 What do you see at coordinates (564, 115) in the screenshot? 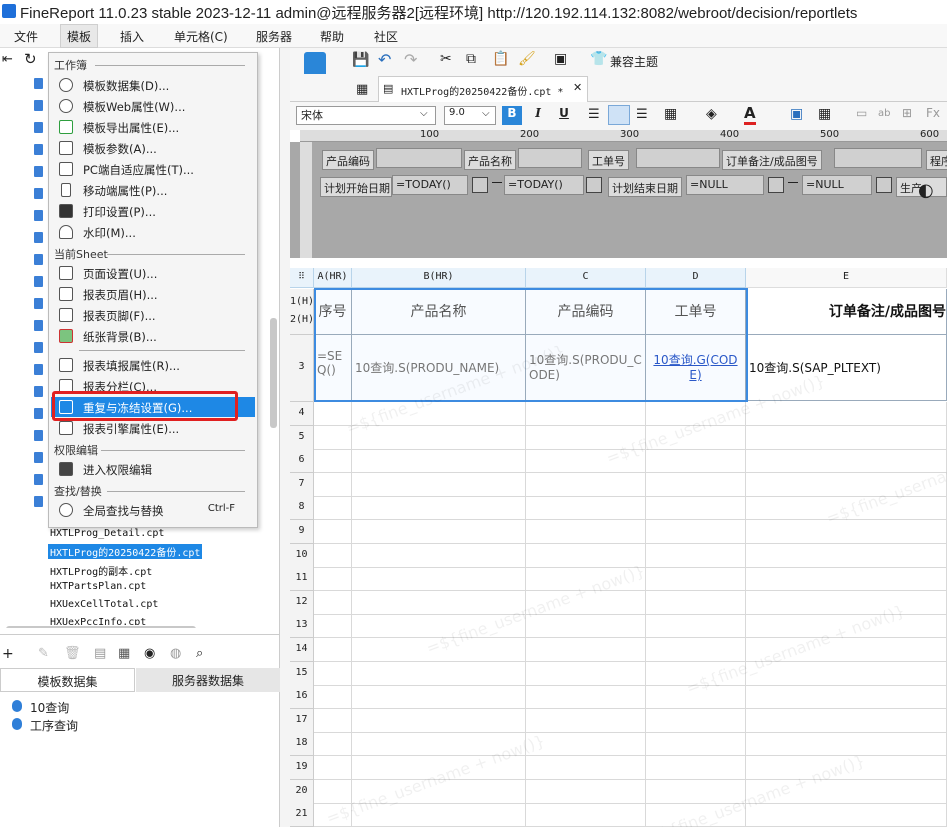
I see `underline-button: U` at bounding box center [564, 115].